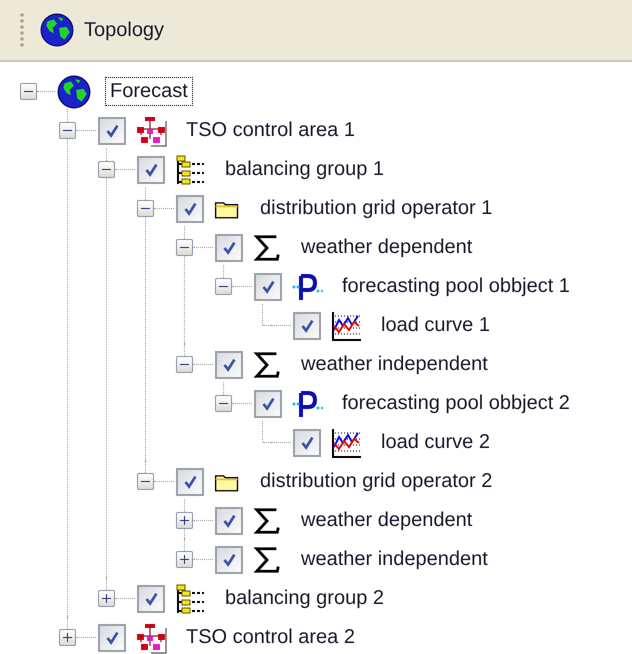 Image resolution: width=632 pixels, height=654 pixels. I want to click on tree-item-label: load curve 1, so click(435, 325).